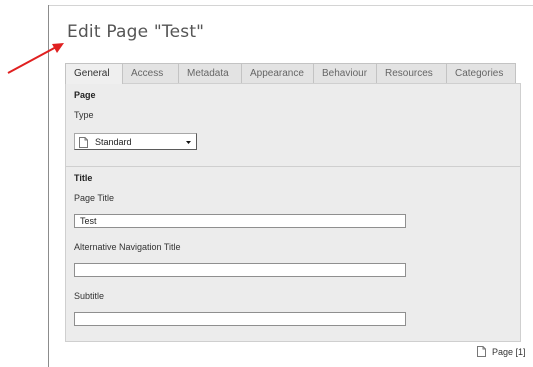 The image size is (533, 367). I want to click on page-reference-label: Page [1], so click(509, 352).